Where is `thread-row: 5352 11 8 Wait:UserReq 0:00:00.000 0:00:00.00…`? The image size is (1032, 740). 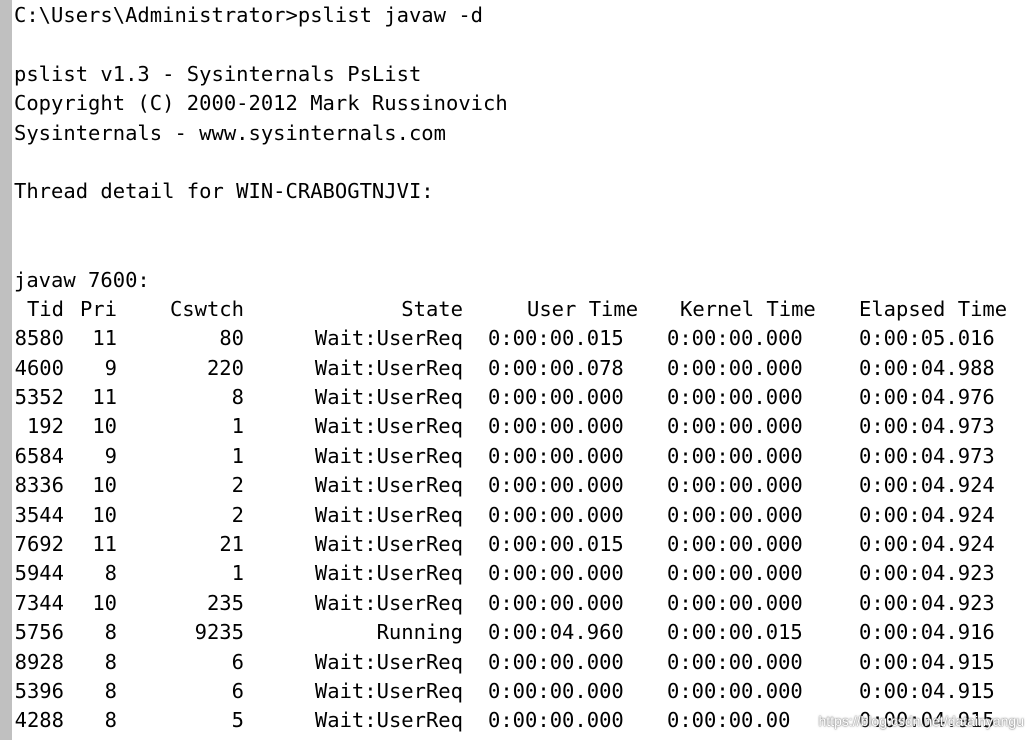 thread-row: 5352 11 8 Wait:UserReq 0:00:00.000 0:00:00.00… is located at coordinates (523, 397).